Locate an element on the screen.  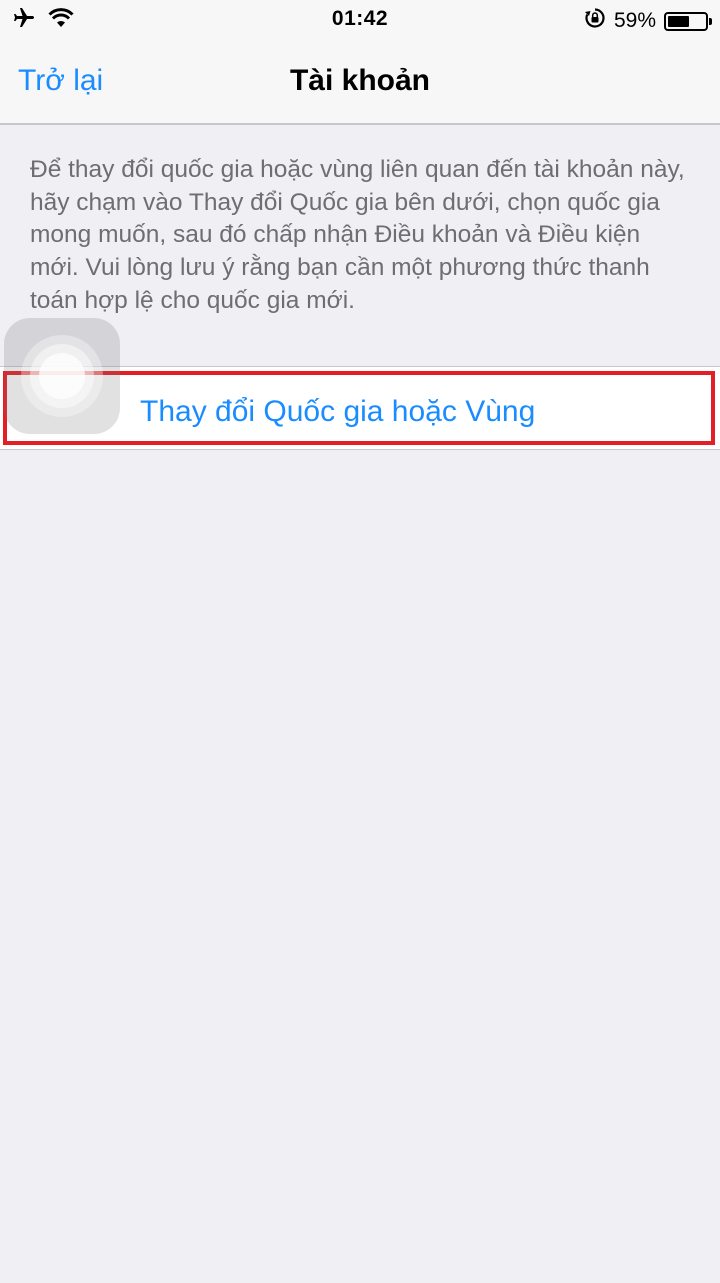
page-title: Tài khoản is located at coordinates (360, 80).